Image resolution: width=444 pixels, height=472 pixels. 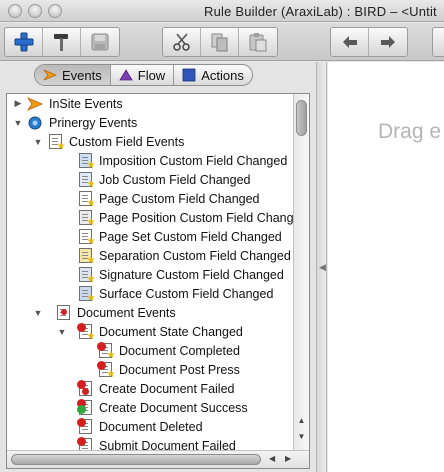 I want to click on tree-item-label: Document Post Press, so click(x=179, y=369).